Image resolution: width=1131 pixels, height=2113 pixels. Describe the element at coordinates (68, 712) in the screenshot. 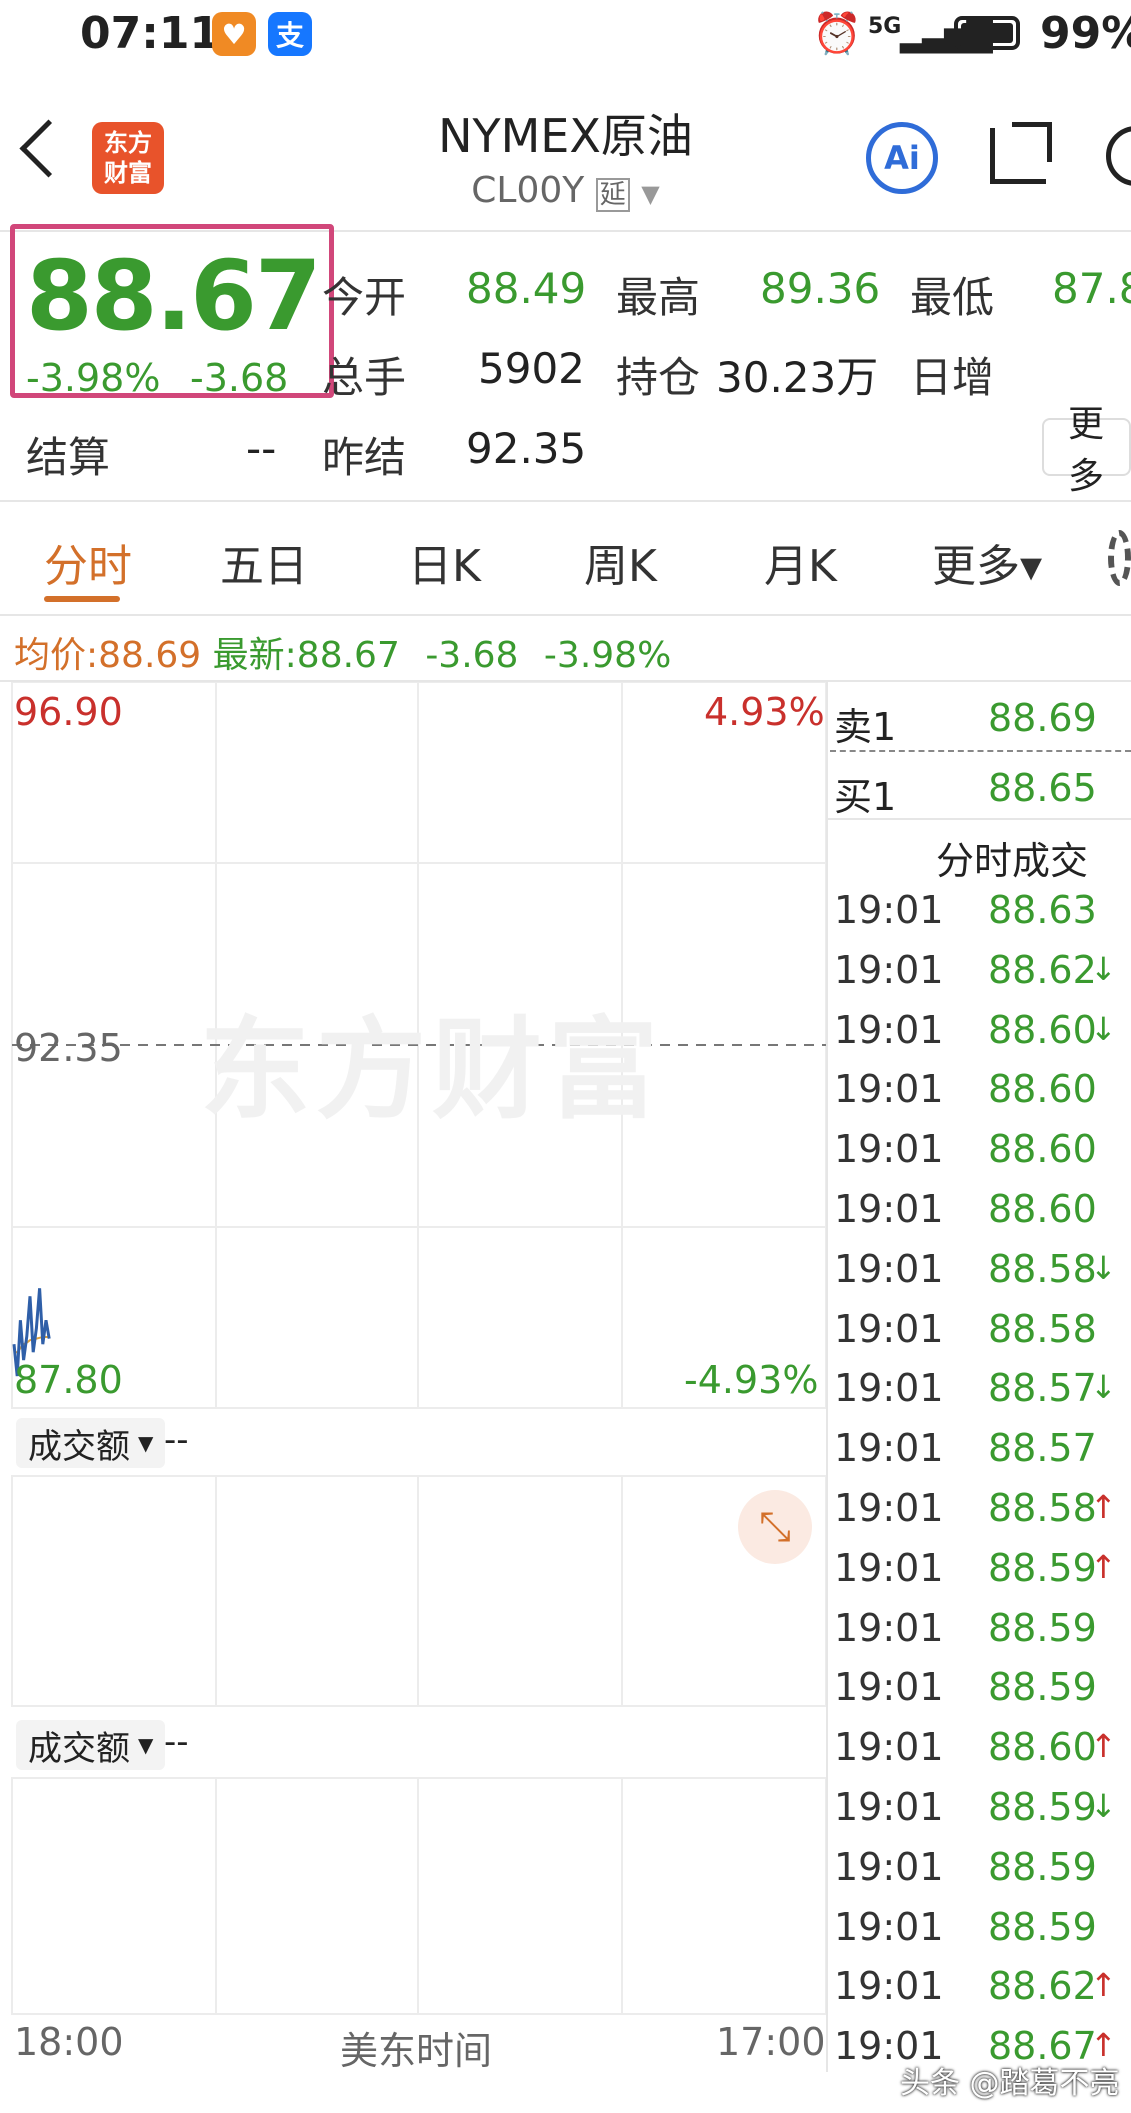

I see `y-max-label: 96.90` at that location.